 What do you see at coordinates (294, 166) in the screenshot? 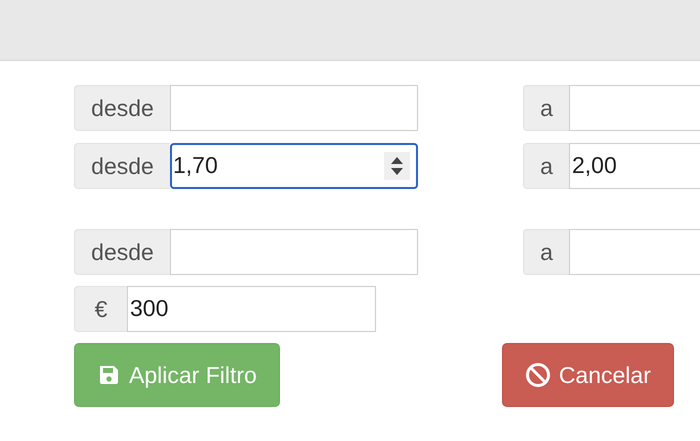
I see `number-field: 1,70` at bounding box center [294, 166].